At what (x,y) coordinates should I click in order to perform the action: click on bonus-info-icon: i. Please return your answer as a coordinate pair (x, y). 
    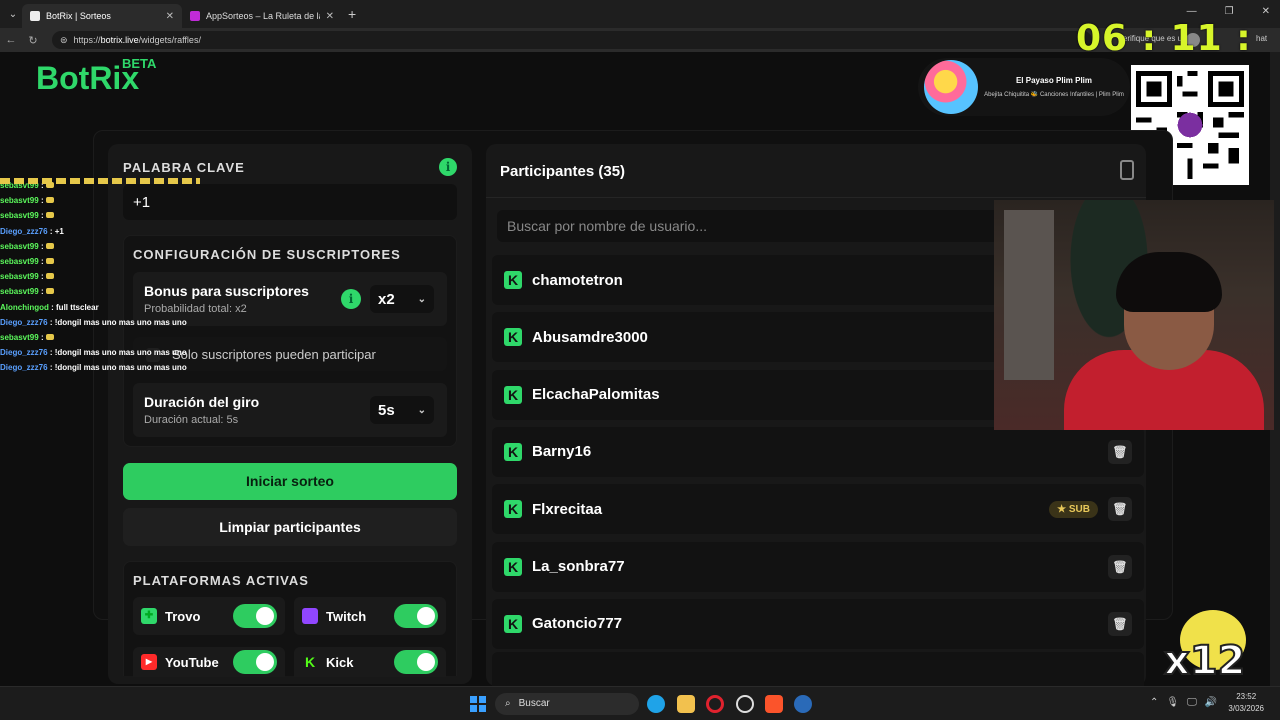
    Looking at the image, I should click on (351, 299).